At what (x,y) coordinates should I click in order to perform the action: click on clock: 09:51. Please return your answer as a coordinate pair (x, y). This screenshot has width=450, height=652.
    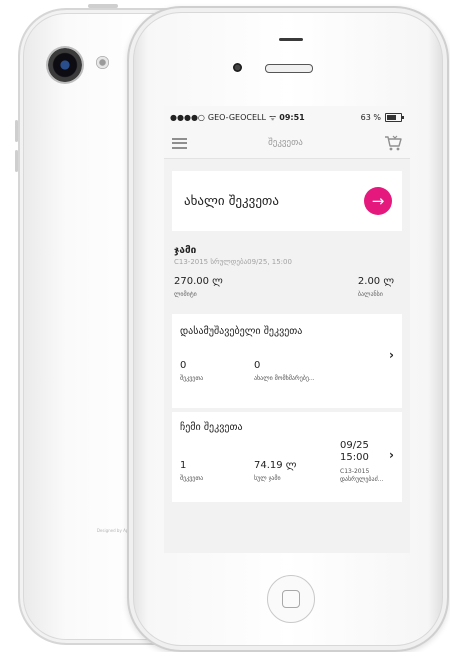
    Looking at the image, I should click on (292, 117).